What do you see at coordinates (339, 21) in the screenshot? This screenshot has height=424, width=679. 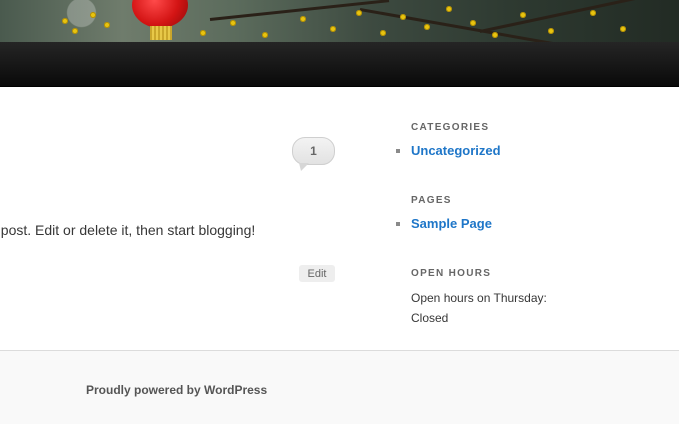 I see `header-image` at bounding box center [339, 21].